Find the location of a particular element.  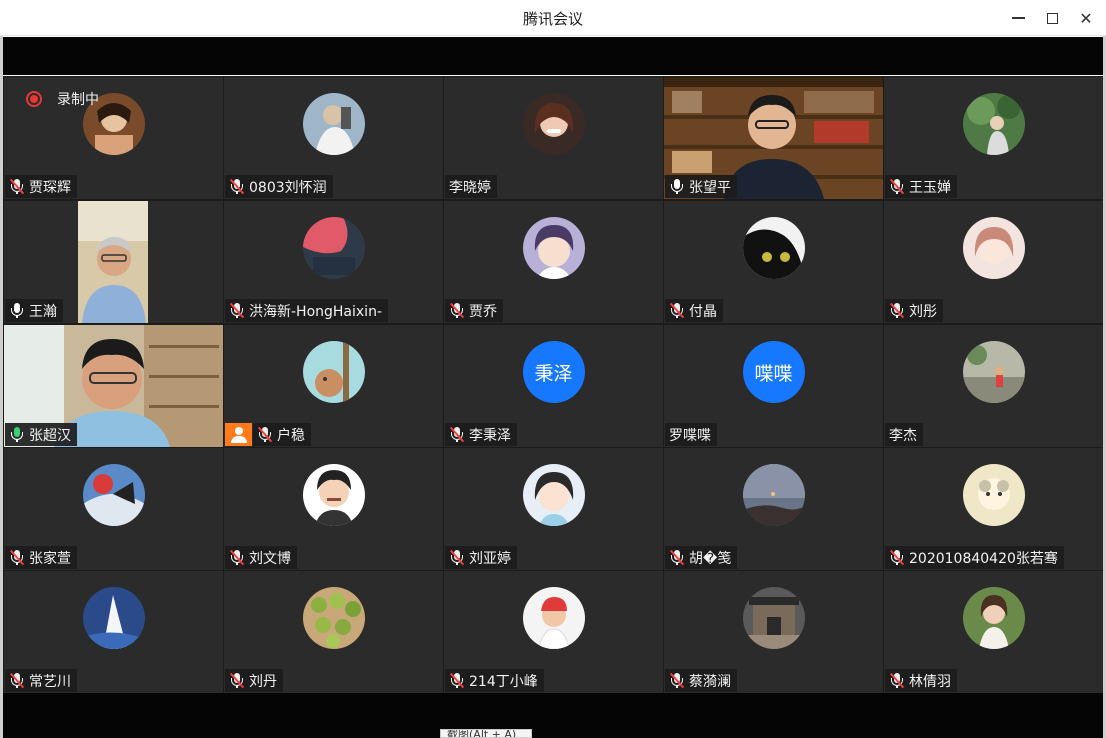

participant-tile: 录制中 贾琛辉 is located at coordinates (113, 138).